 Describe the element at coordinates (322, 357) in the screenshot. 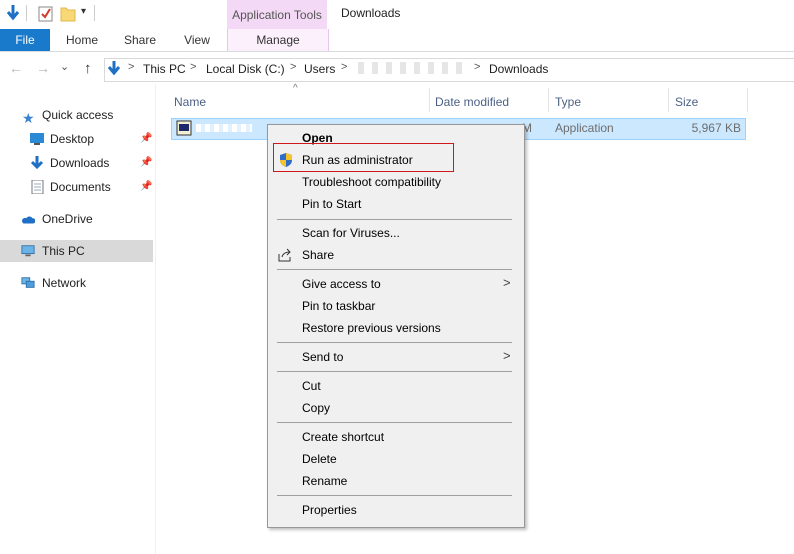

I see `menu-item-send-to: Send to` at that location.